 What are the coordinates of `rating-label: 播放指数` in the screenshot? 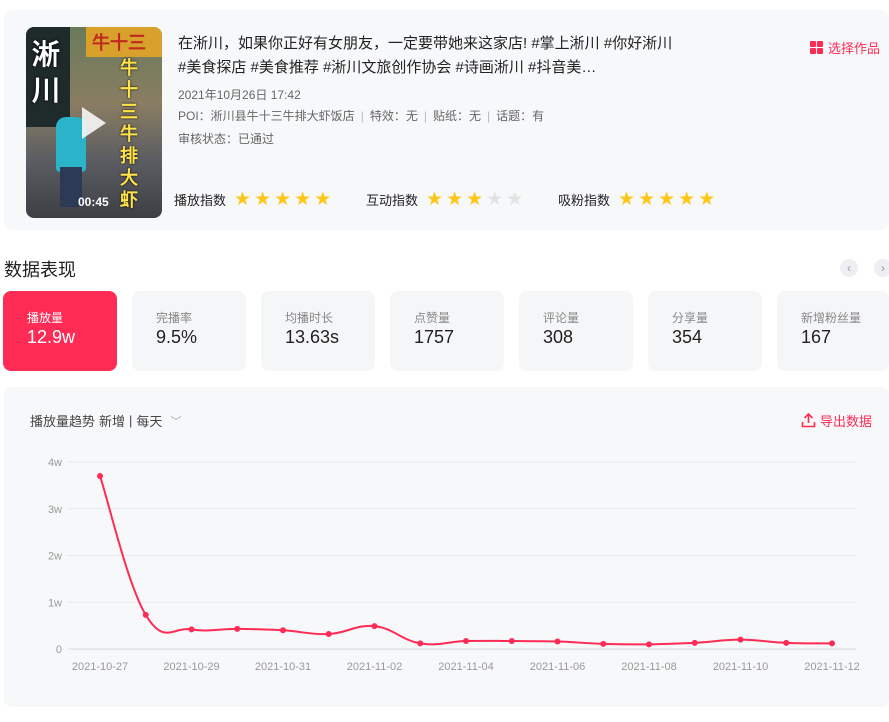 It's located at (200, 200).